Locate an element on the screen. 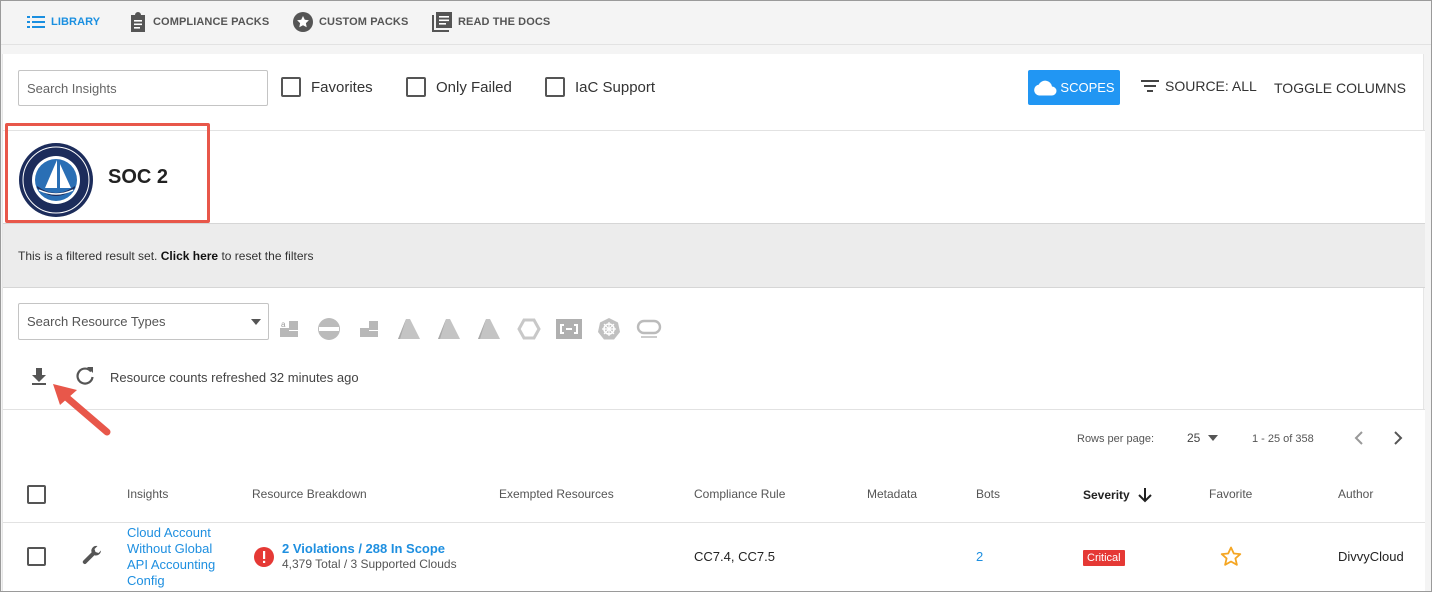  clipboard-icon is located at coordinates (138, 22).